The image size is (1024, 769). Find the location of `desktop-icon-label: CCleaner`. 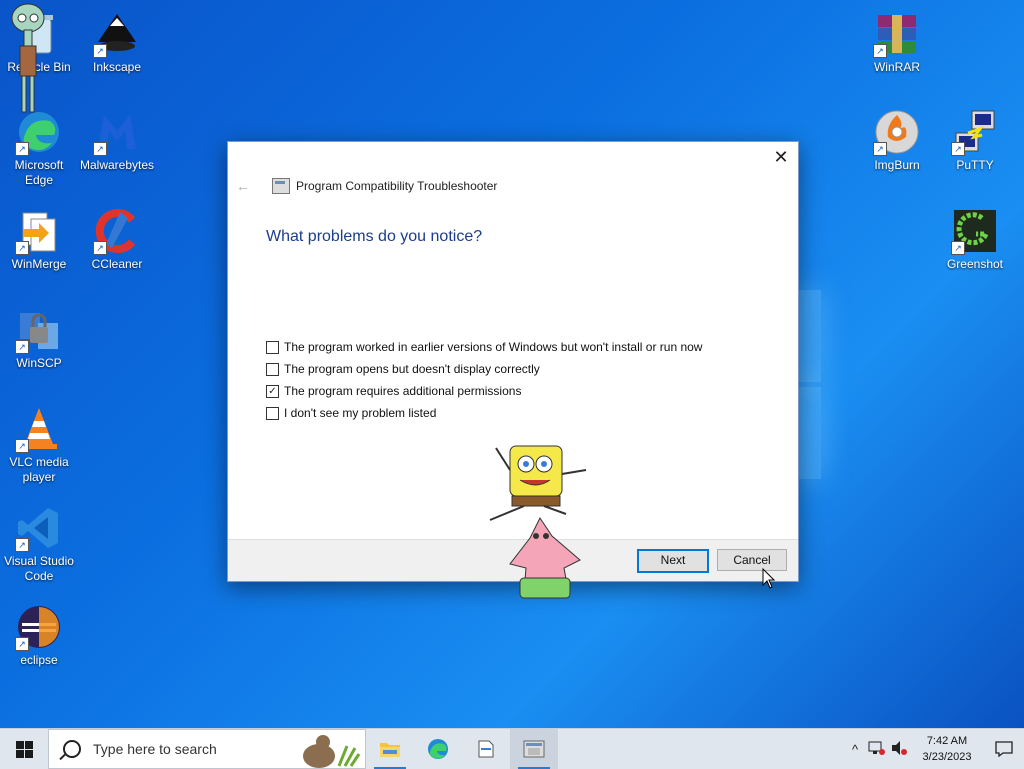

desktop-icon-label: CCleaner is located at coordinates (117, 264).